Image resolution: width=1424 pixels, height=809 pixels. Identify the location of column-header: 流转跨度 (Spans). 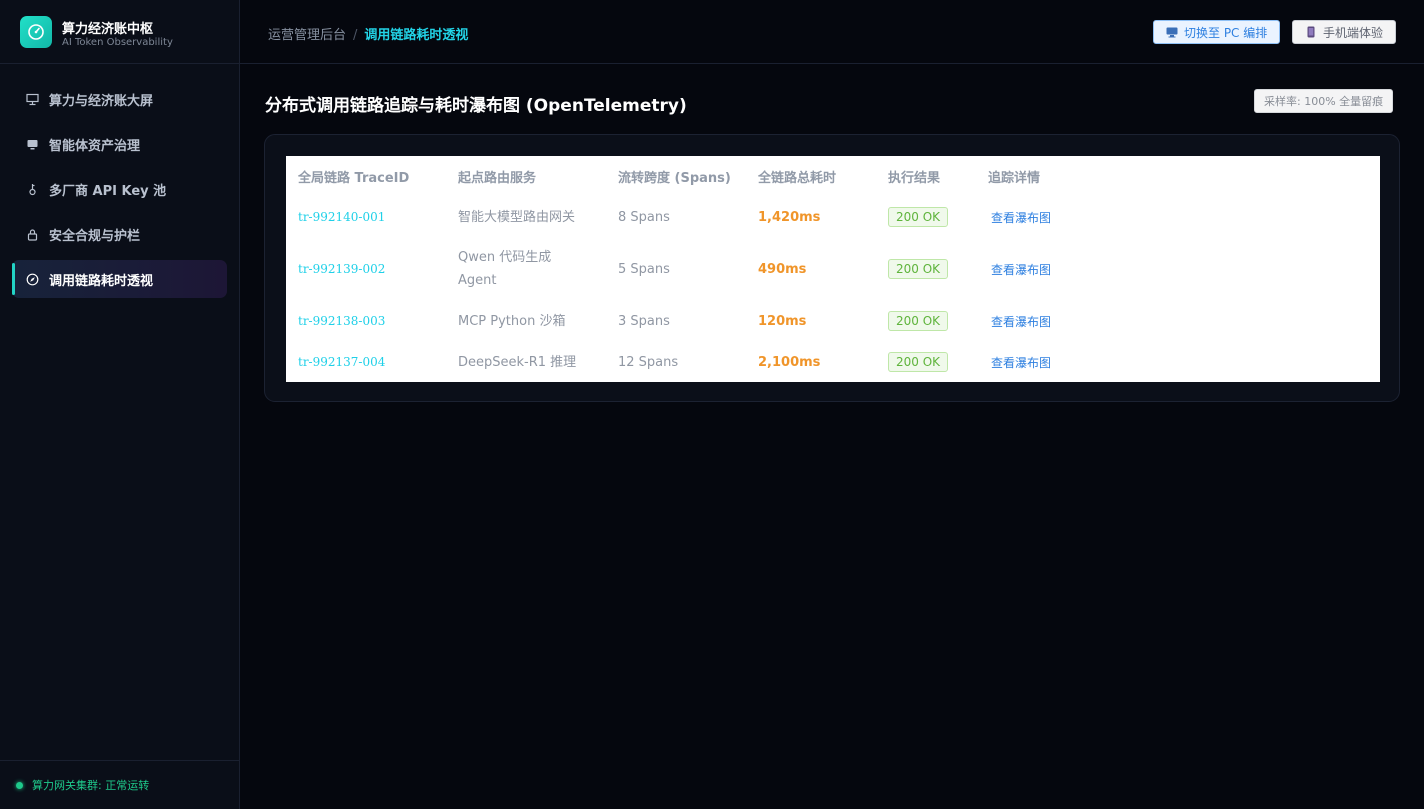
(674, 178).